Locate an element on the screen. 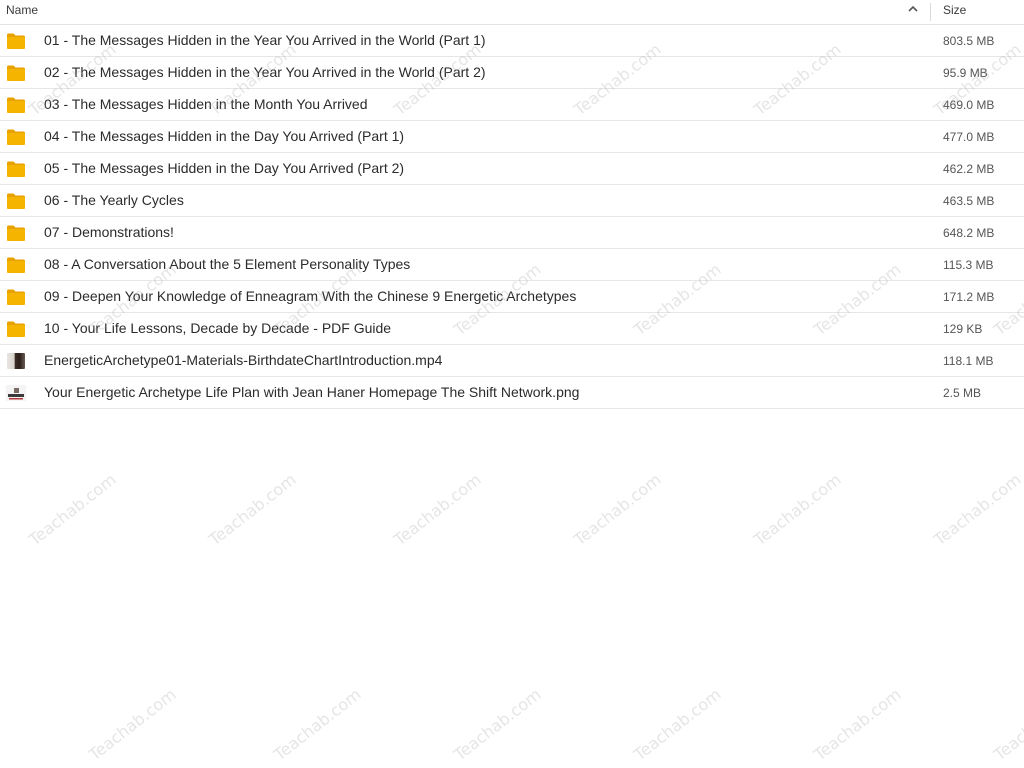 The image size is (1024, 768). column-divider is located at coordinates (930, 12).